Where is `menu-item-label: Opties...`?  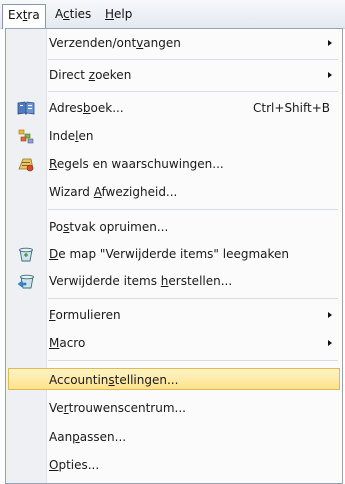
menu-item-label: Opties... is located at coordinates (74, 465).